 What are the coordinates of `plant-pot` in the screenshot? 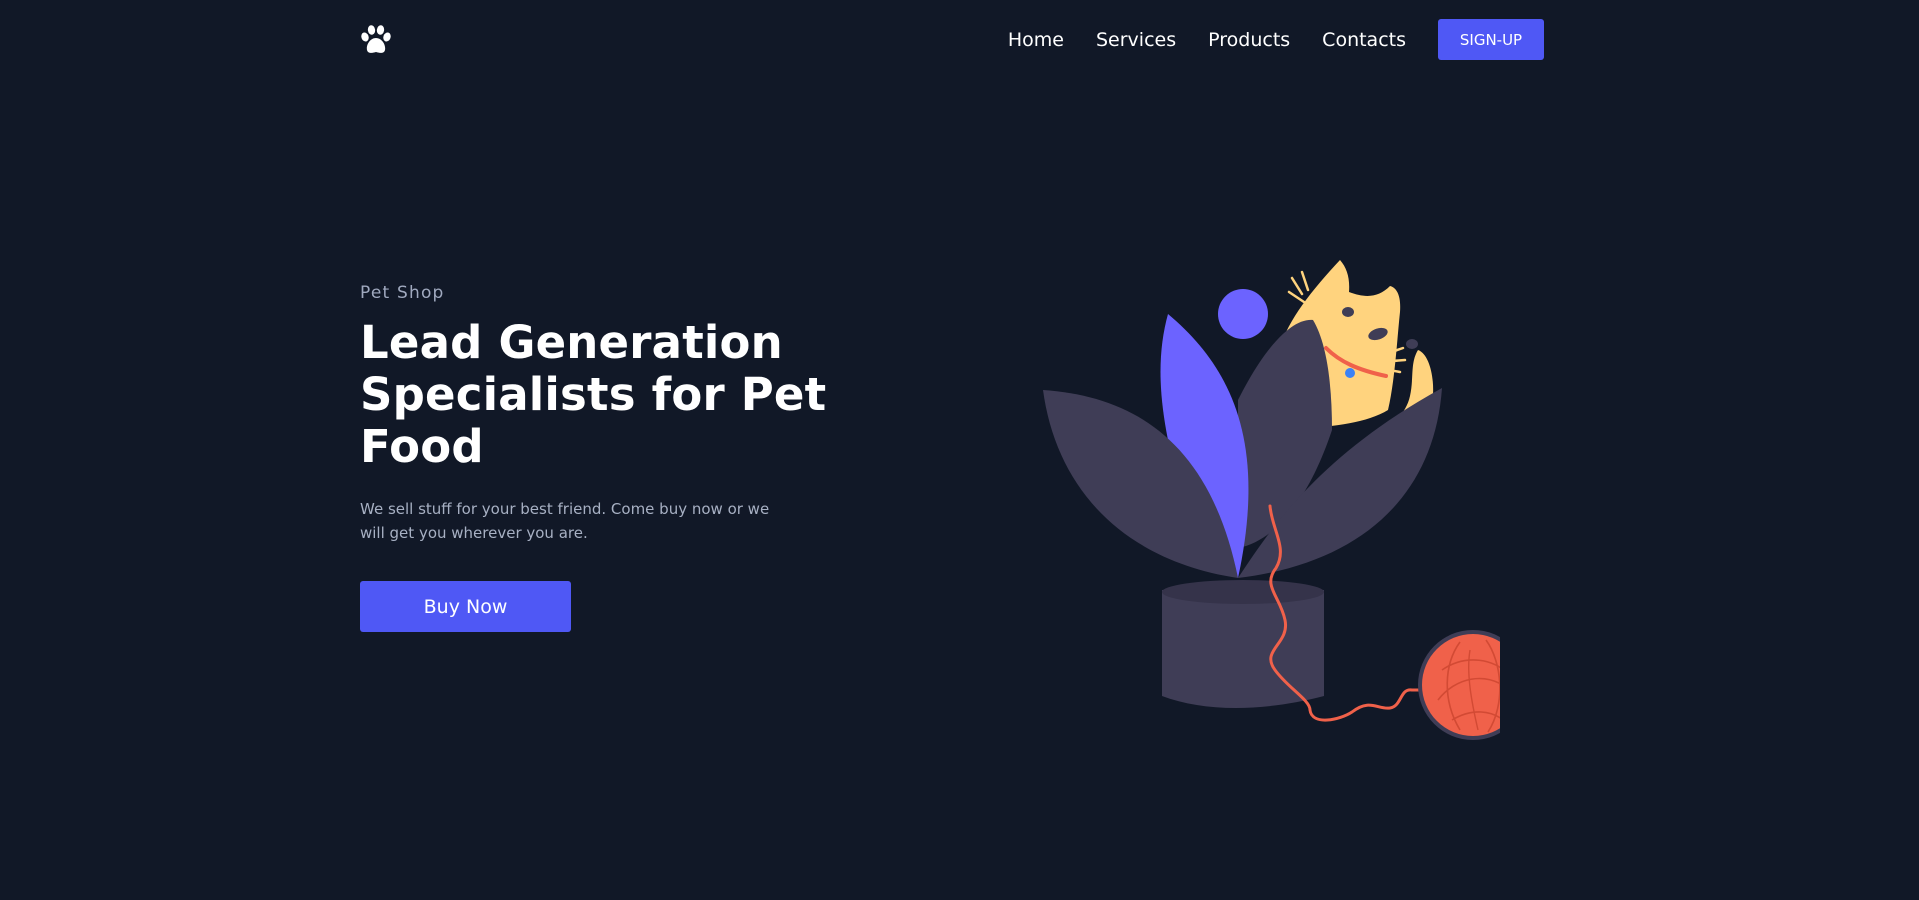 It's located at (1243, 649).